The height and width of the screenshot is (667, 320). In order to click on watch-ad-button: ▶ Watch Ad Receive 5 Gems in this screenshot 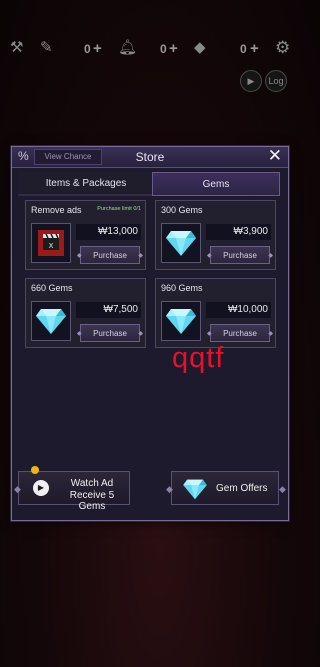, I will do `click(74, 489)`.